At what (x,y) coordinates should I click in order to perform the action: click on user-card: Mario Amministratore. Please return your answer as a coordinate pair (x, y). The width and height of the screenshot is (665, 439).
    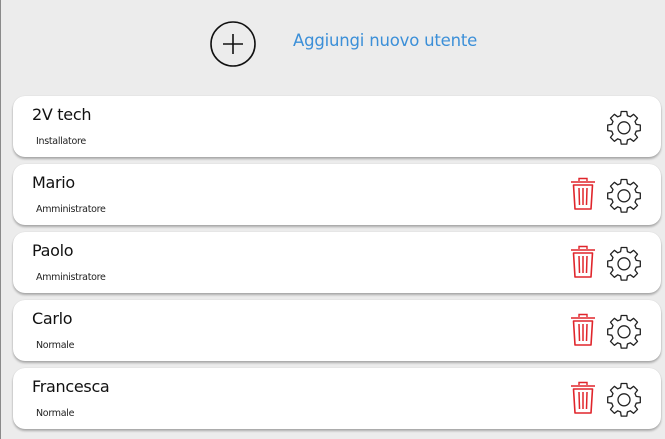
    Looking at the image, I should click on (337, 194).